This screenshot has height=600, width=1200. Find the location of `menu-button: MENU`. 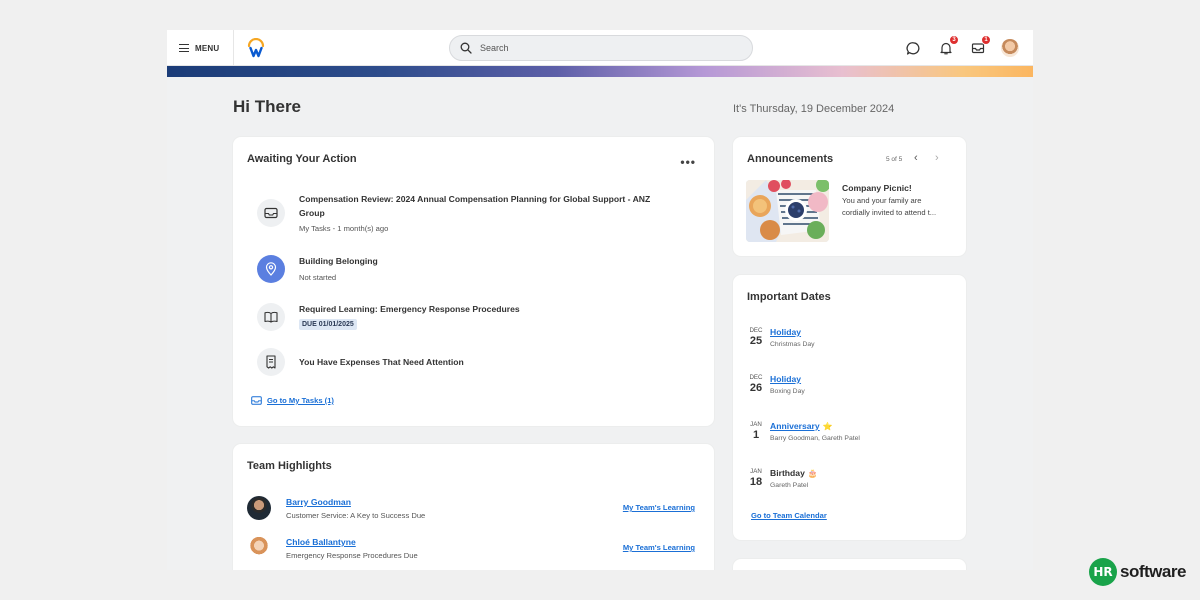

menu-button: MENU is located at coordinates (200, 48).